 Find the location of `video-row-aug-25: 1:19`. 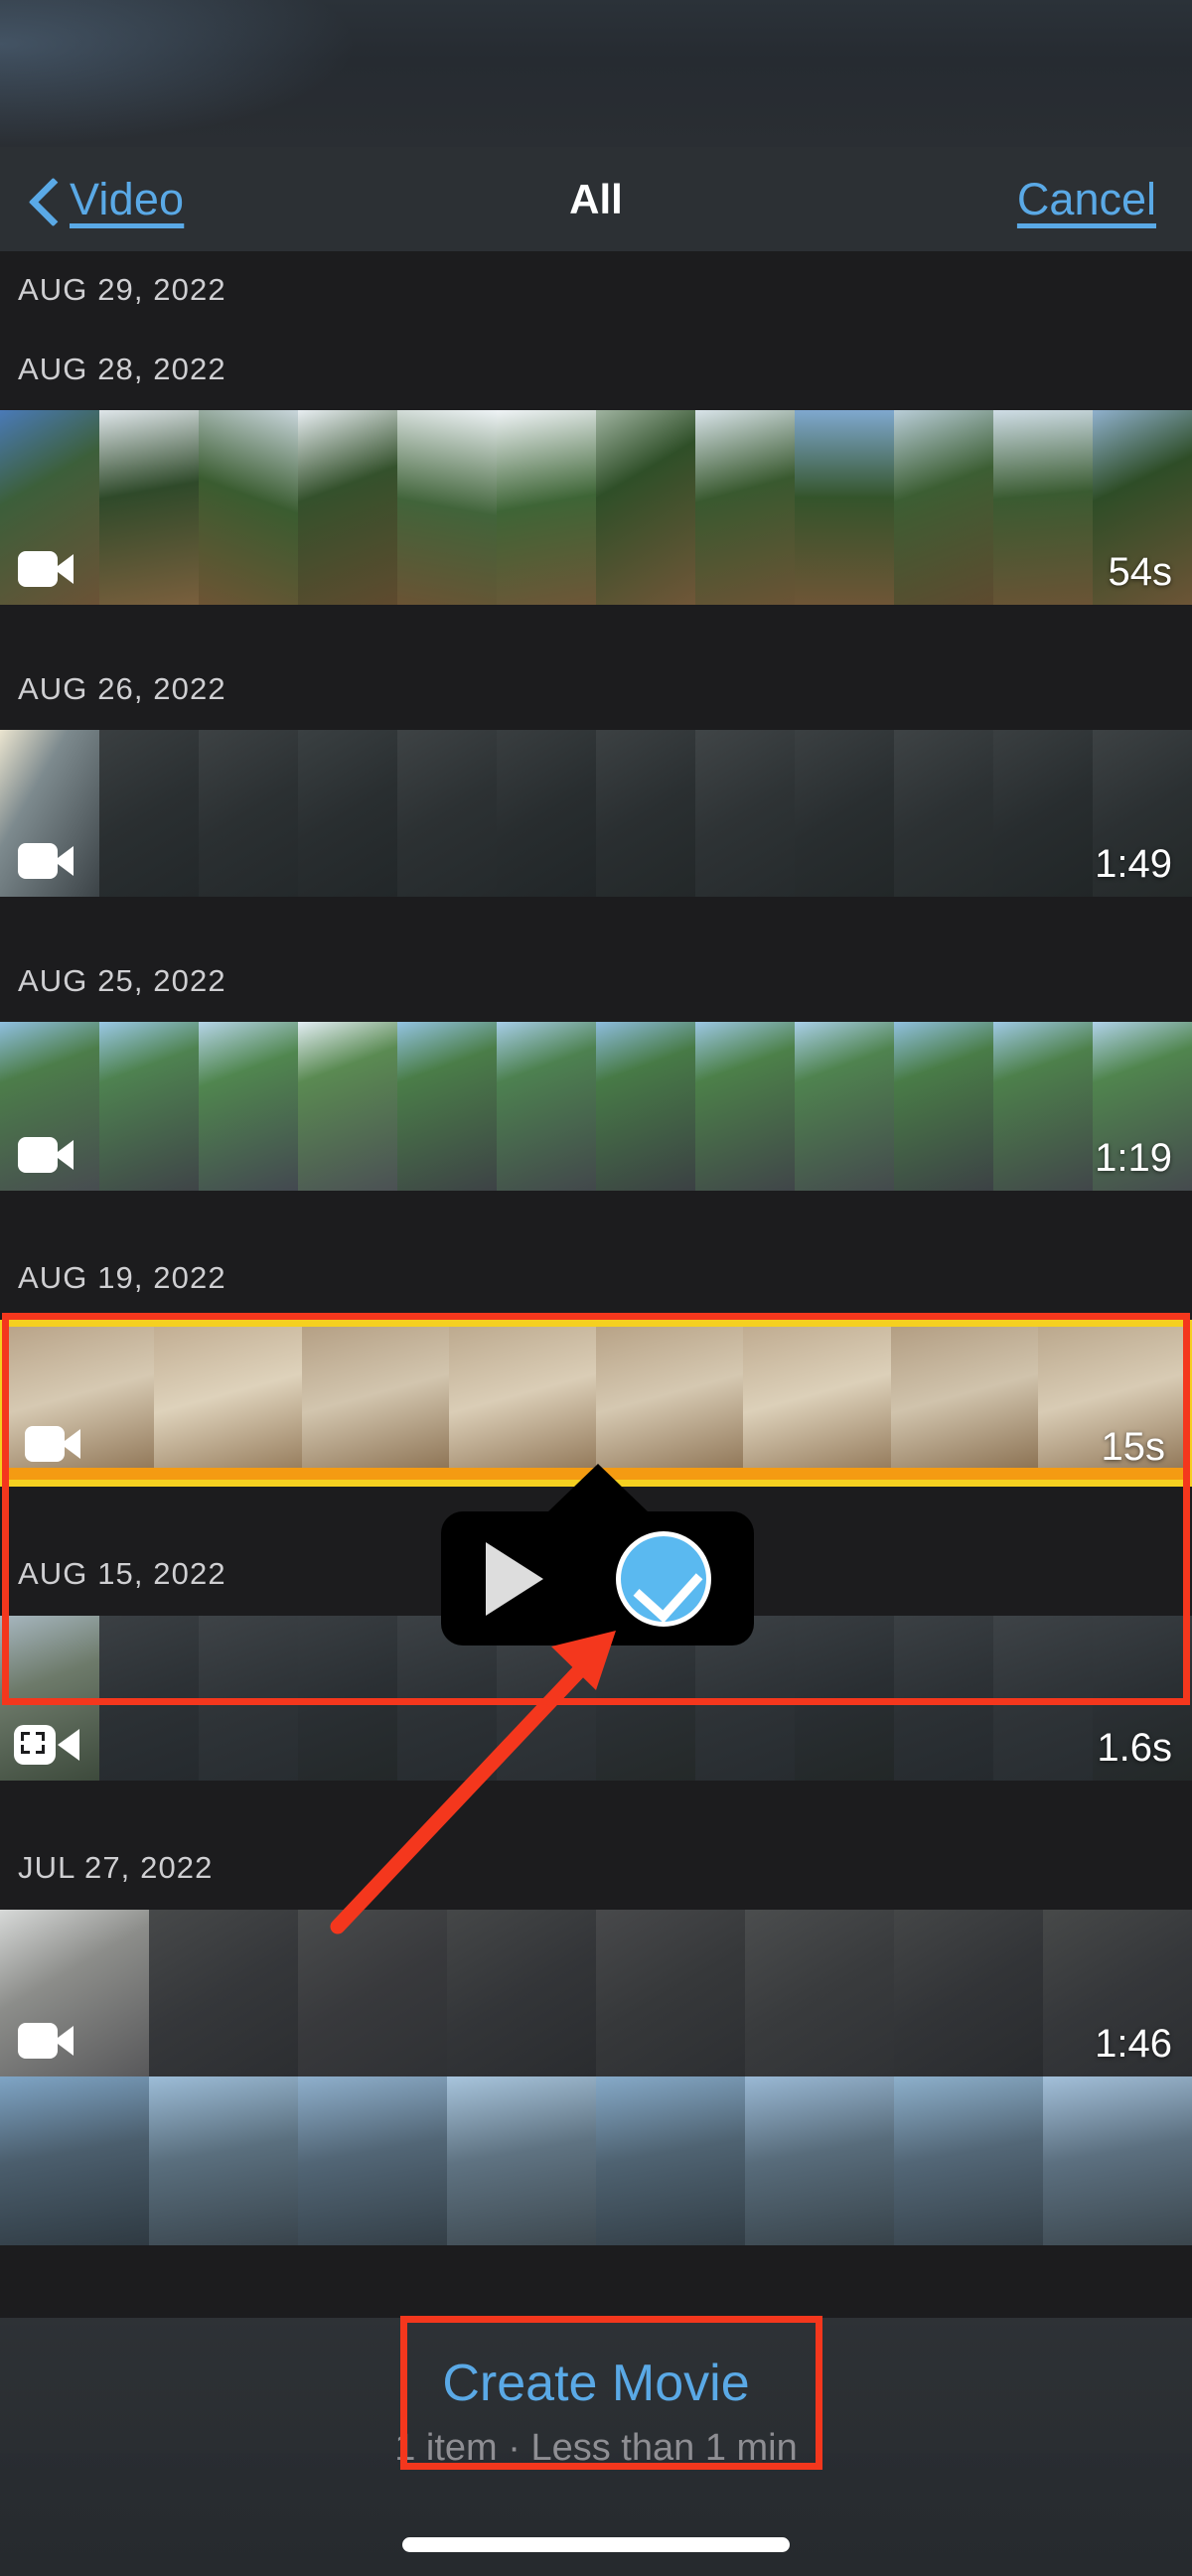

video-row-aug-25: 1:19 is located at coordinates (596, 1106).